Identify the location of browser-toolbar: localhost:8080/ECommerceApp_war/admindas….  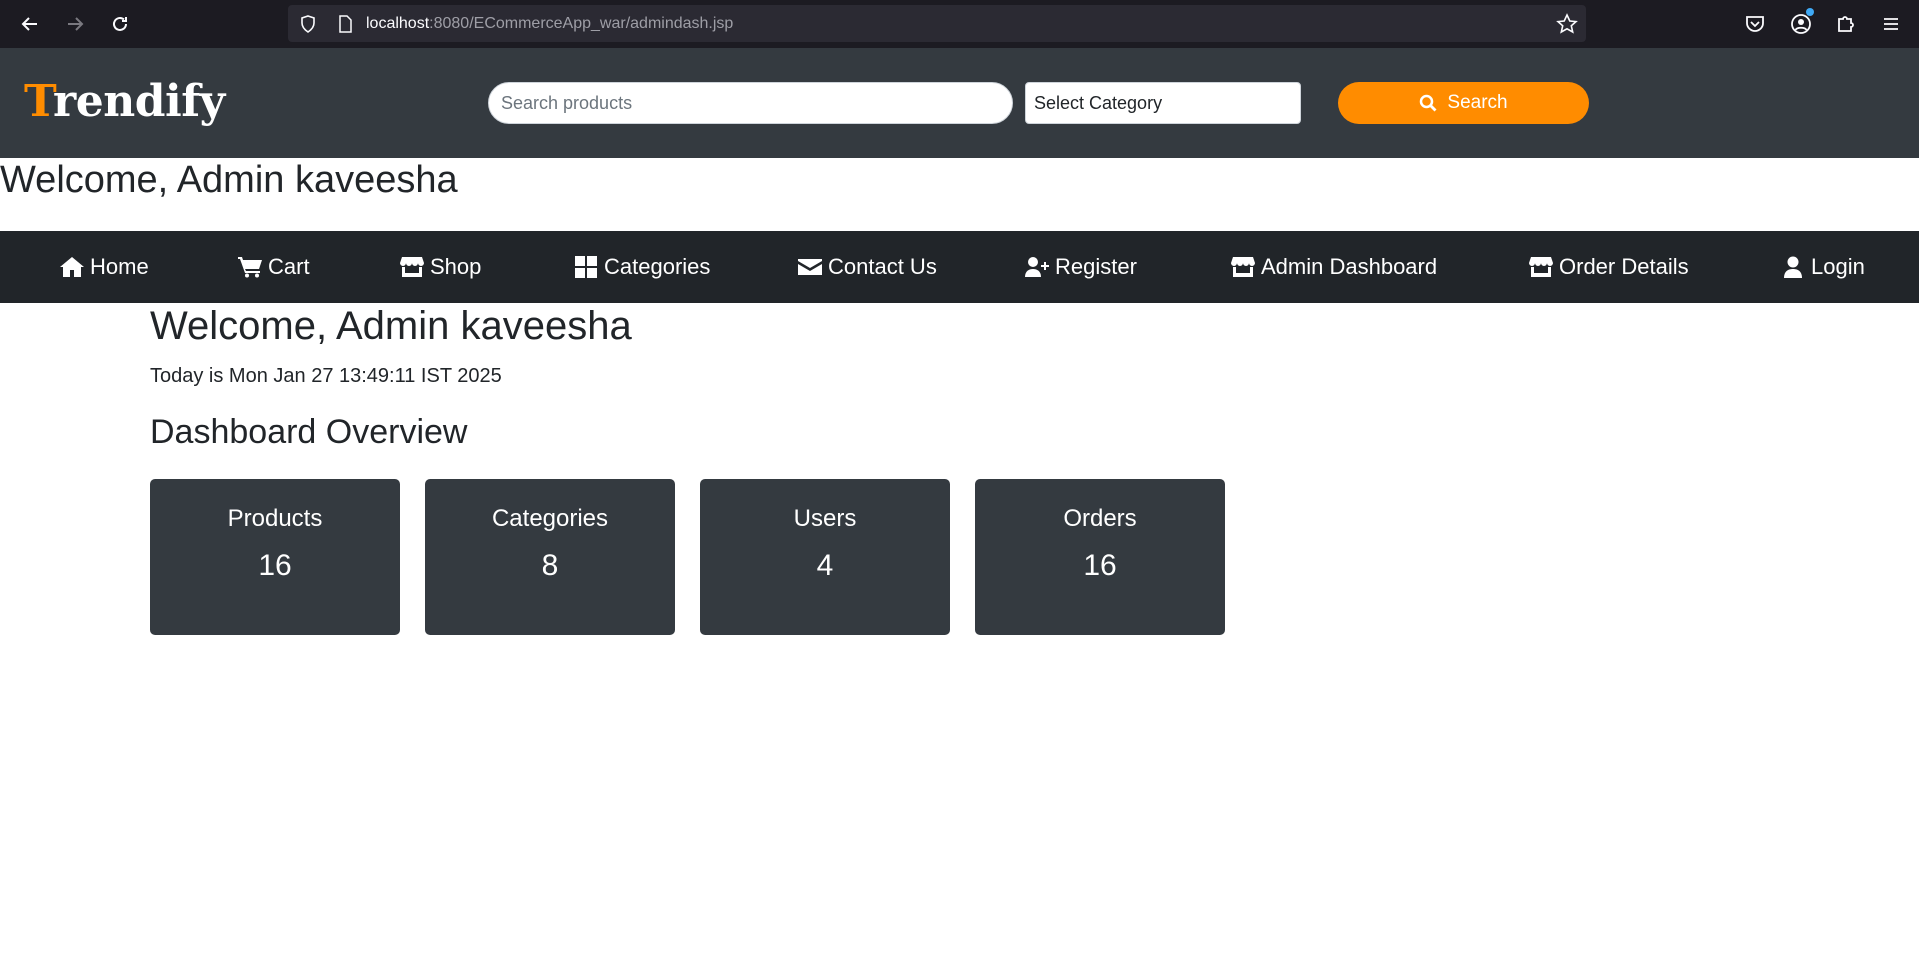
(959, 24).